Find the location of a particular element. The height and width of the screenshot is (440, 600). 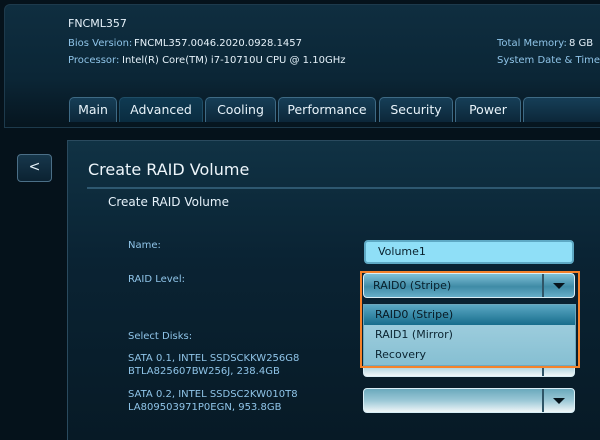

memory-label: Total Memory: is located at coordinates (532, 43).